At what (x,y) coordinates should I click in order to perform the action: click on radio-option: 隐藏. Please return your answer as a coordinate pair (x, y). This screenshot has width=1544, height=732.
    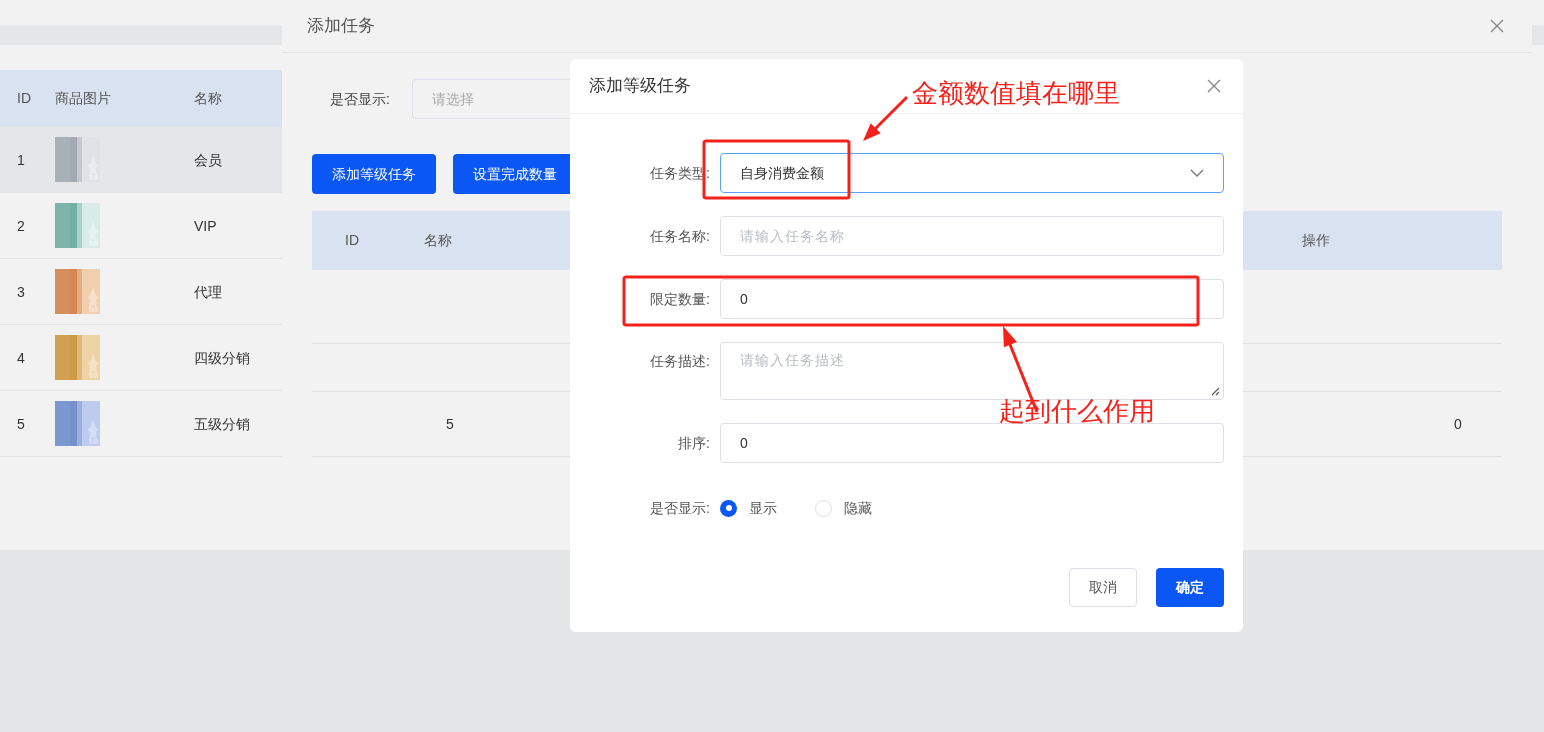
    Looking at the image, I should click on (843, 508).